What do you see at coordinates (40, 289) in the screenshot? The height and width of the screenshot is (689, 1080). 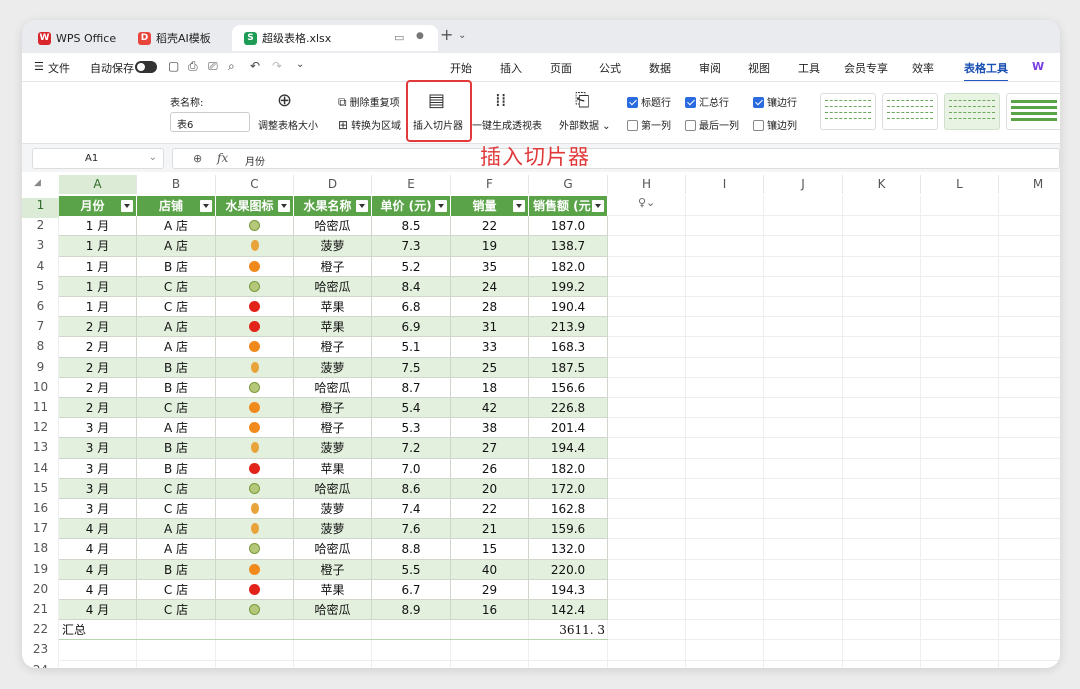 I see `row-header: 5` at bounding box center [40, 289].